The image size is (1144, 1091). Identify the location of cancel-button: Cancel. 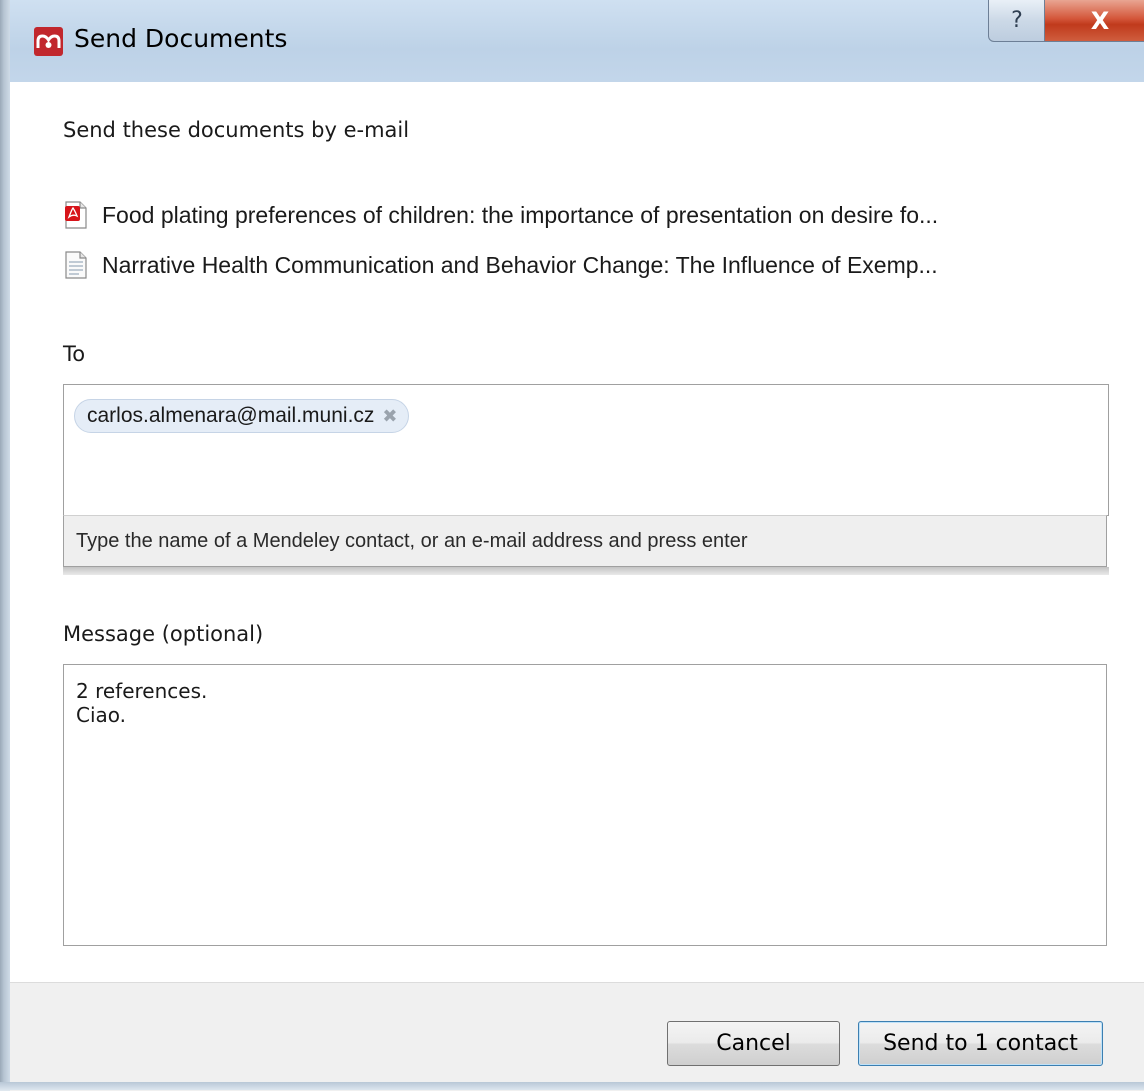
(753, 1043).